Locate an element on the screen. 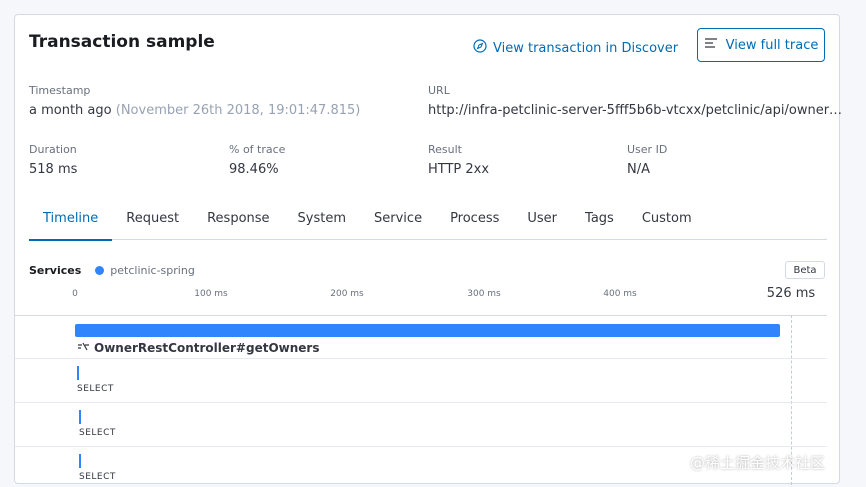  view-full-trace-button: View full trace is located at coordinates (761, 45).